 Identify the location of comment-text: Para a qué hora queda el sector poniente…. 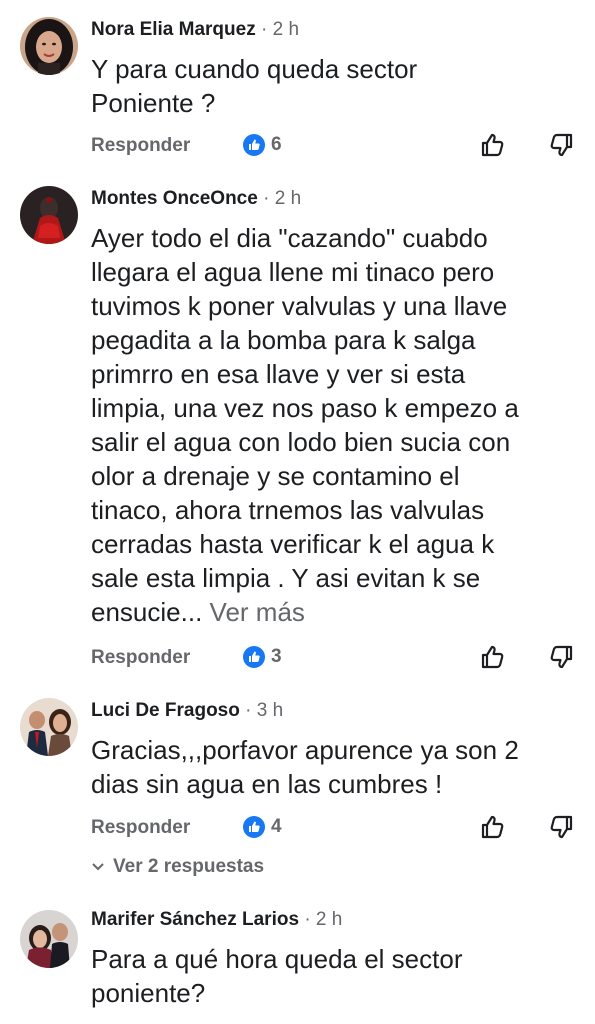
(326, 976).